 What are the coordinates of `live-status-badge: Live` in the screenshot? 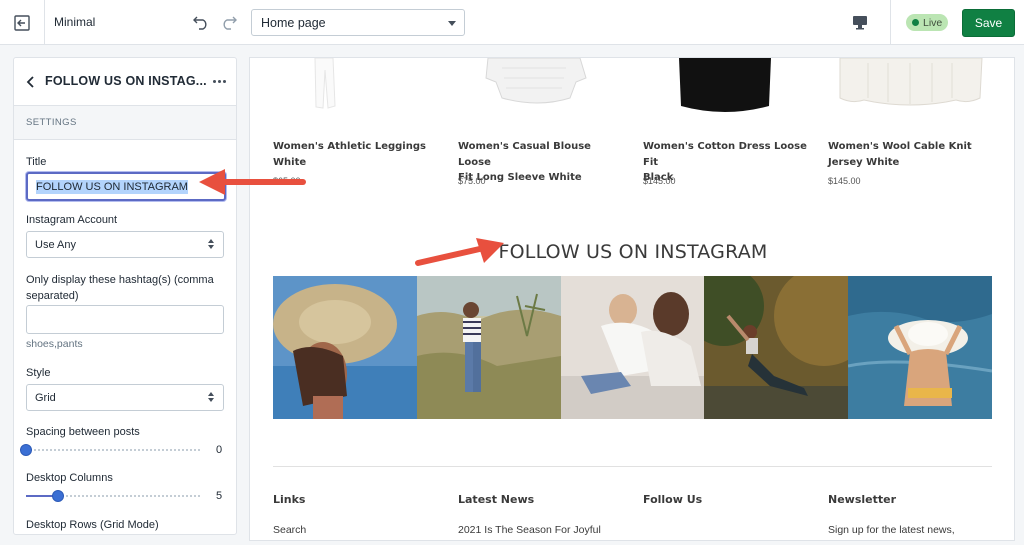 It's located at (927, 22).